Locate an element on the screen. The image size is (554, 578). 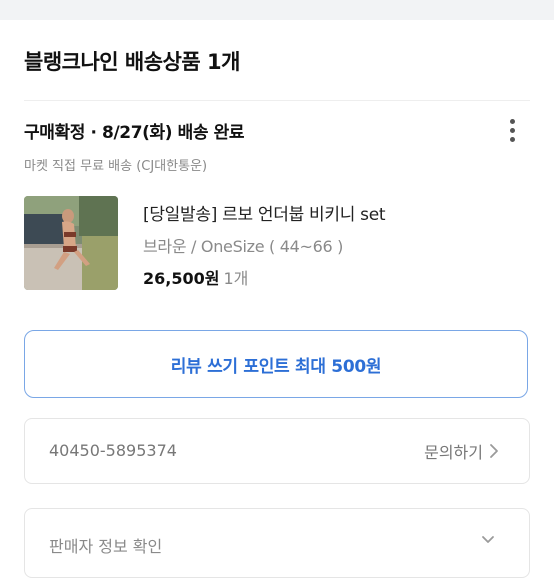
seller-info-toggle: 판매자 정보 확인 is located at coordinates (277, 543).